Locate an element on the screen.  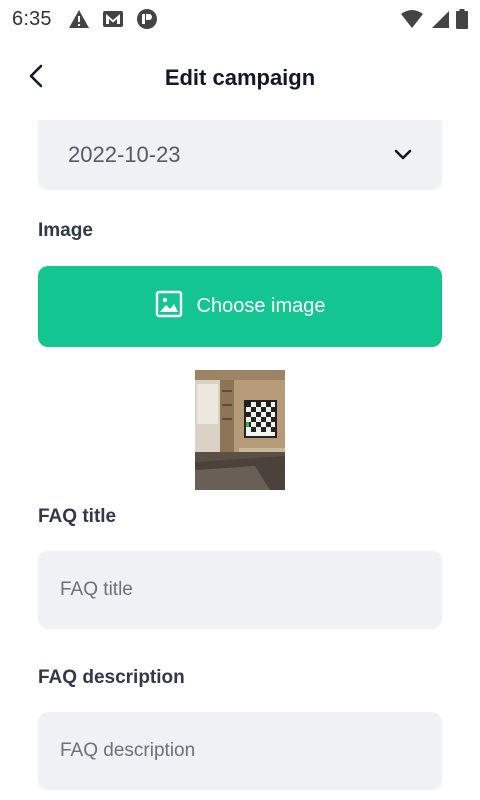
arrow-back-icon is located at coordinates (36, 78).